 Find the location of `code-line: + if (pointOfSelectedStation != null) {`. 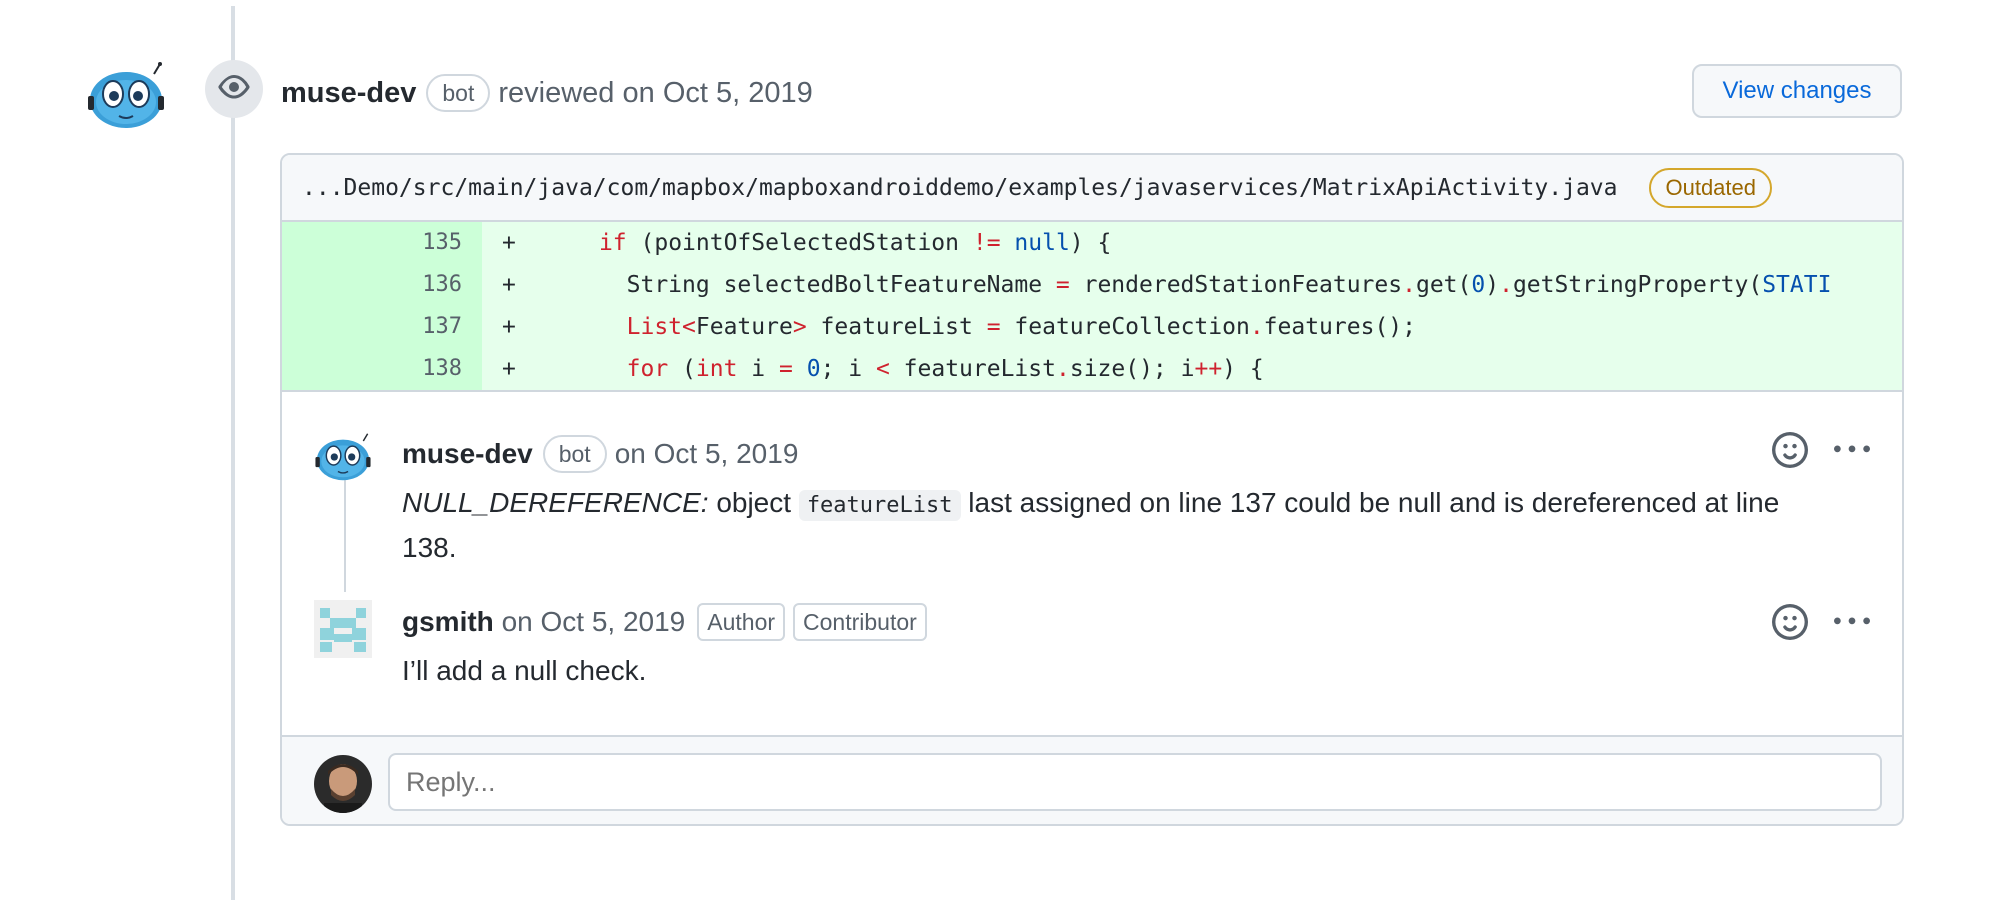

code-line: + if (pointOfSelectedStation != null) { is located at coordinates (1192, 243).